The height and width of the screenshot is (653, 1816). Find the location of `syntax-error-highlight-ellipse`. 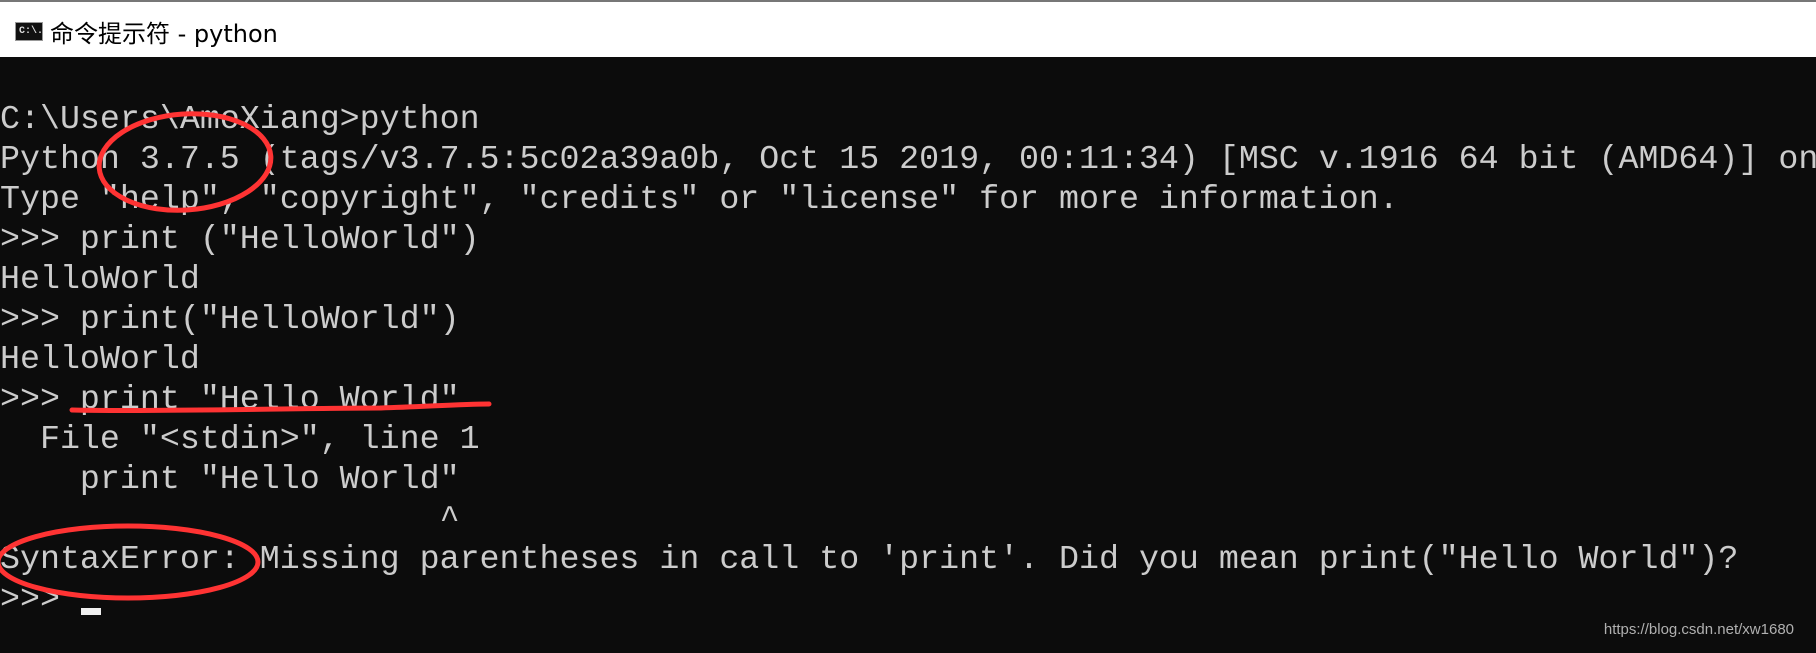

syntax-error-highlight-ellipse is located at coordinates (130, 562).